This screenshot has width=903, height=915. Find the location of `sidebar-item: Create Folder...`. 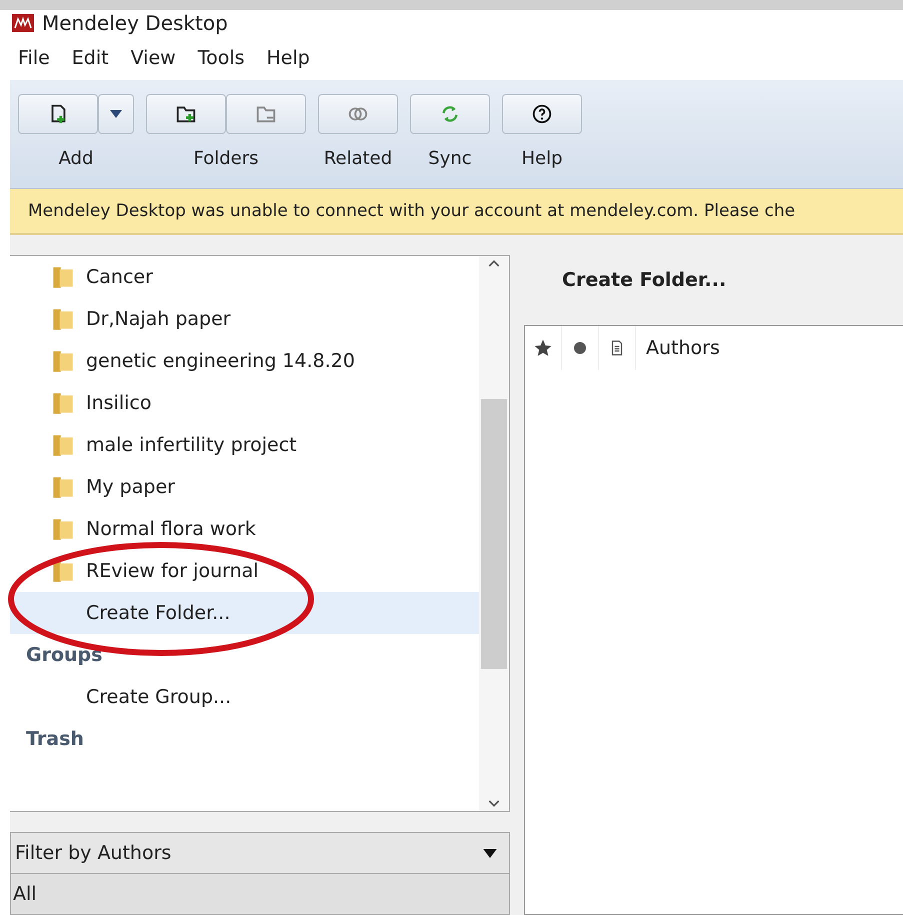

sidebar-item: Create Folder... is located at coordinates (244, 613).